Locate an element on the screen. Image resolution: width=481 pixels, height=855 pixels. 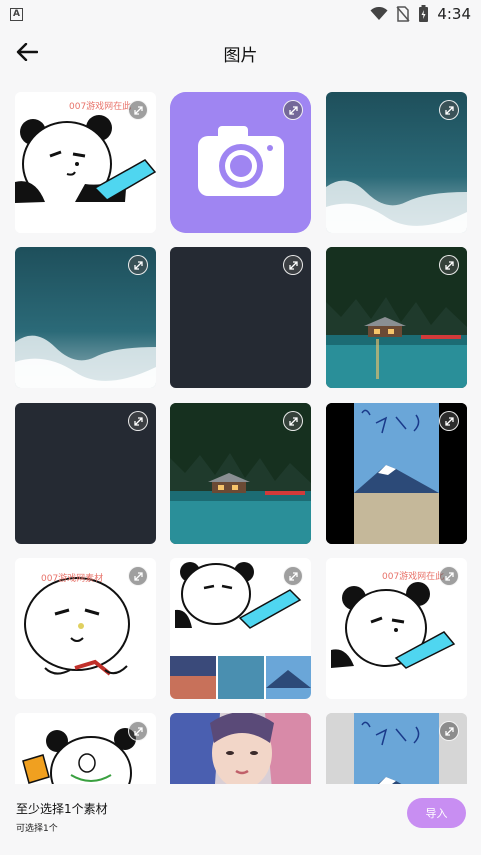
watermark-text: 007游戏网素材 is located at coordinates (72, 579).